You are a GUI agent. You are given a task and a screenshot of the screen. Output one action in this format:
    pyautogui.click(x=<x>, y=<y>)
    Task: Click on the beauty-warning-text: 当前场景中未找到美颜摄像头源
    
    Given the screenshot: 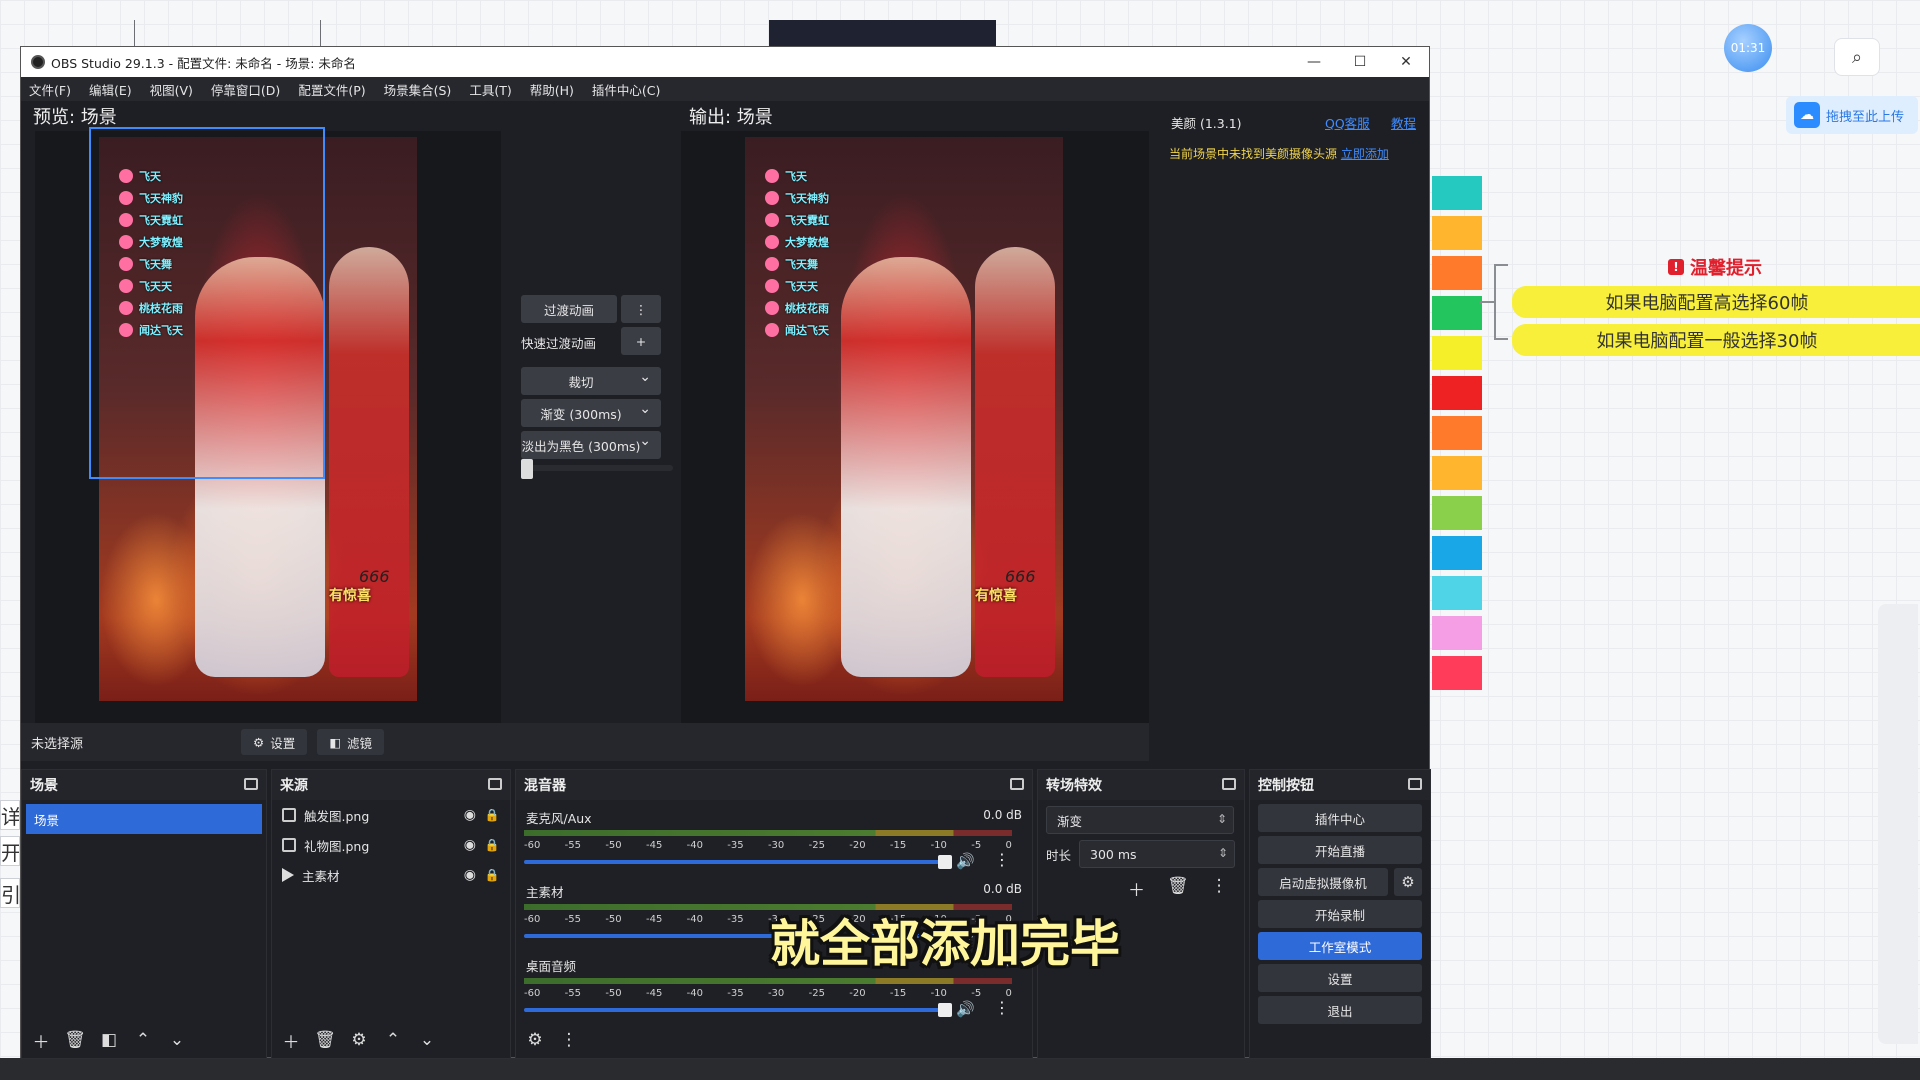 What is the action you would take?
    pyautogui.click(x=1253, y=154)
    